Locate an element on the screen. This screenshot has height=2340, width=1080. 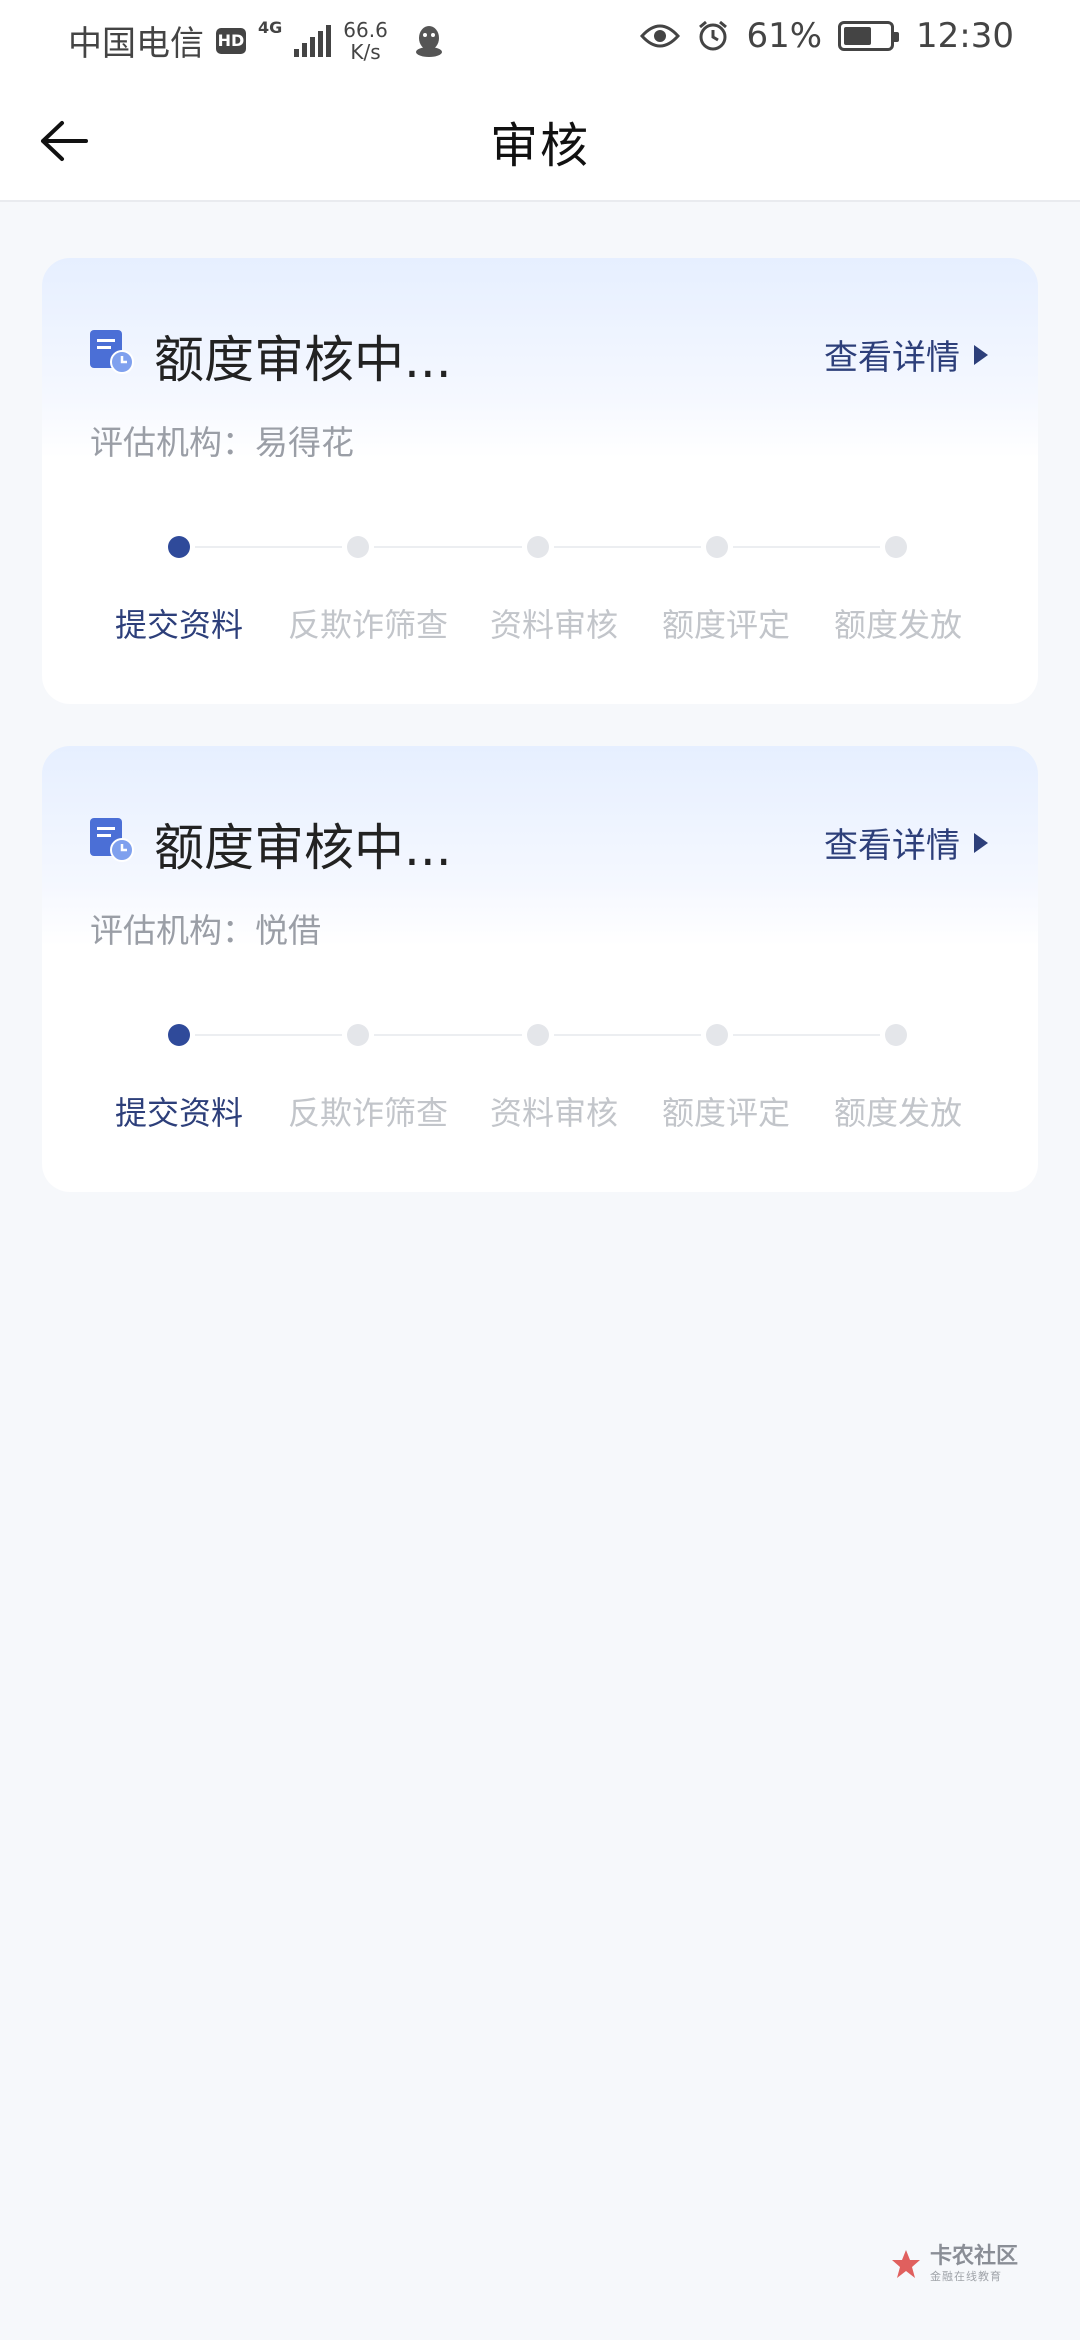
carrier-name: 中国电信 is located at coordinates (136, 44).